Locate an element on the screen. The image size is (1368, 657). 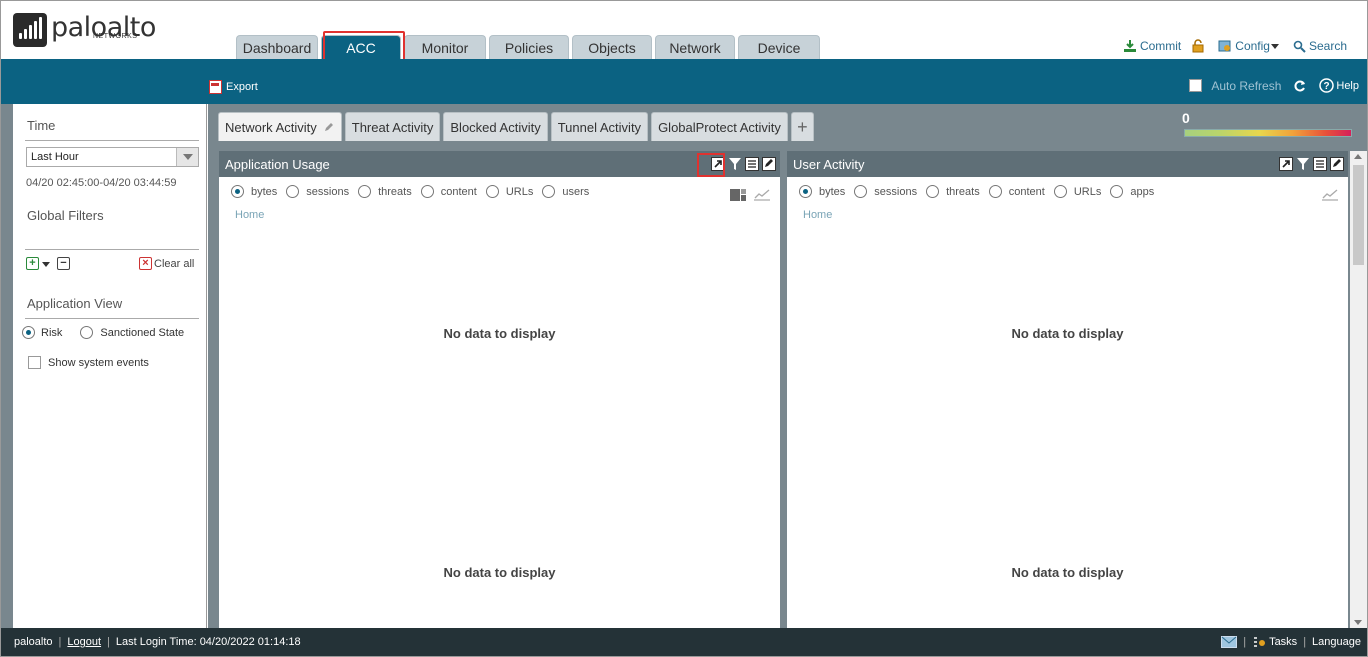
tab-acc: ACC is located at coordinates (361, 47).